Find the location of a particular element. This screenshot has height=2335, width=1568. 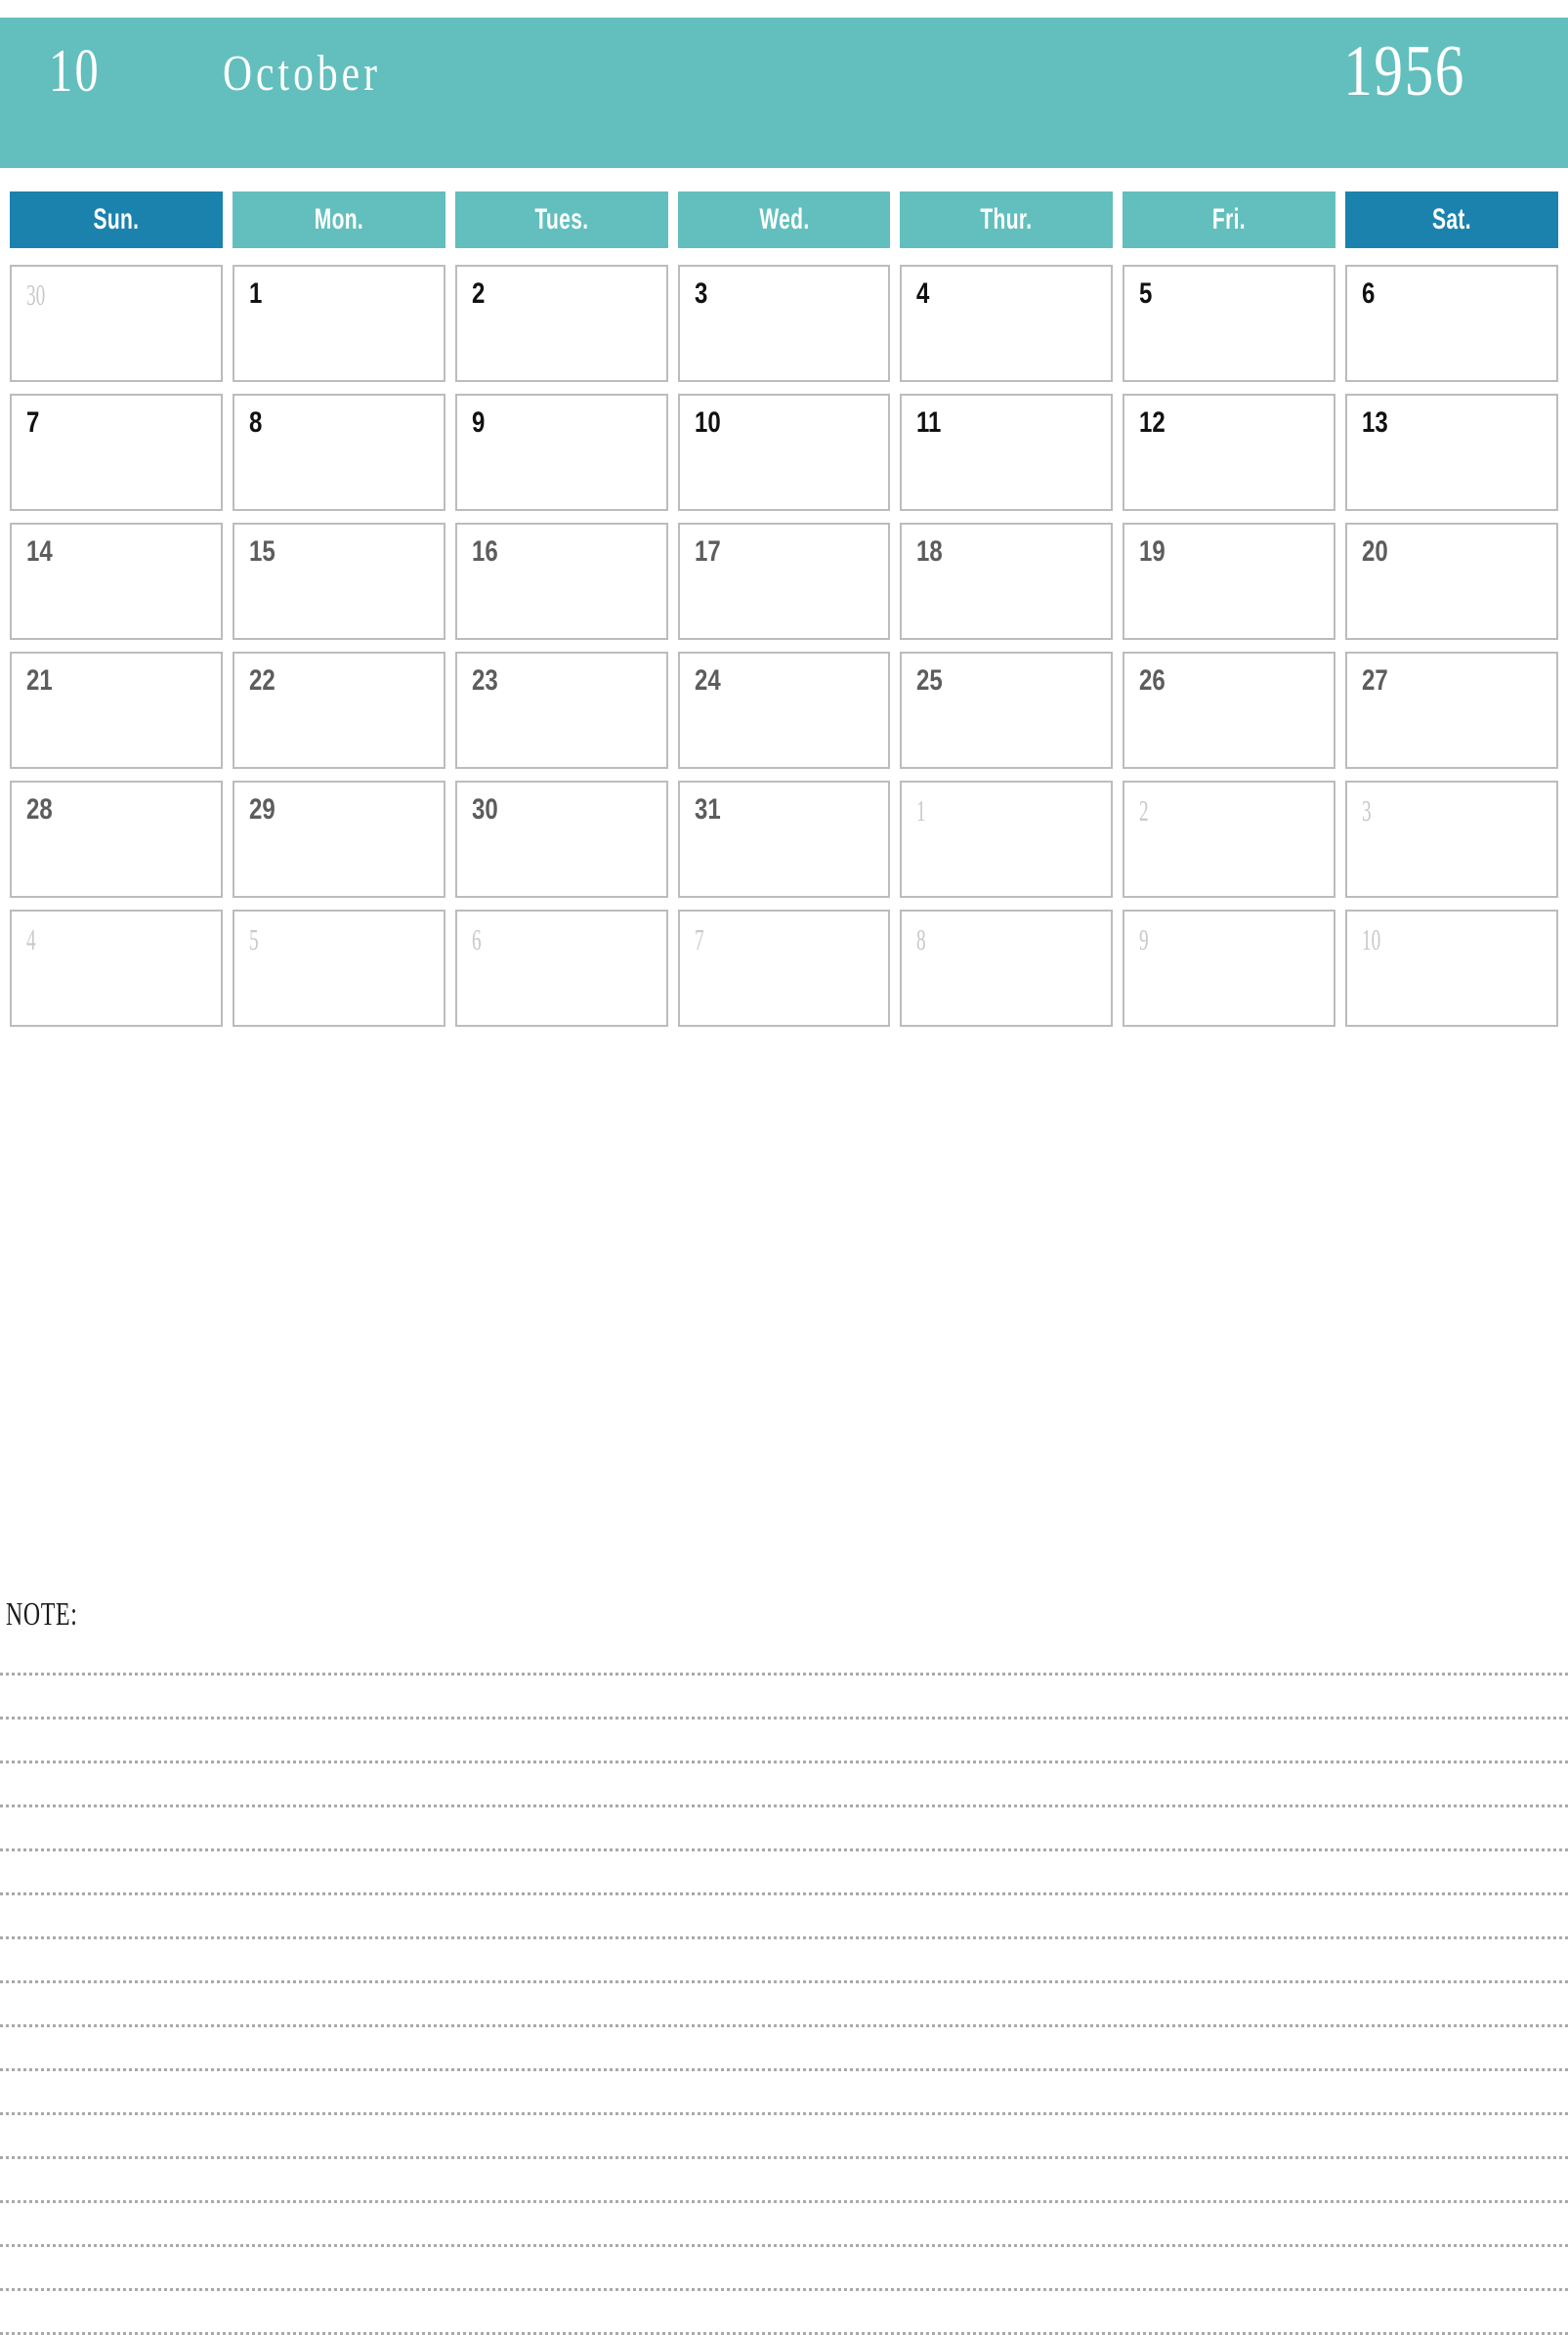

day-cell: 24 is located at coordinates (784, 710).